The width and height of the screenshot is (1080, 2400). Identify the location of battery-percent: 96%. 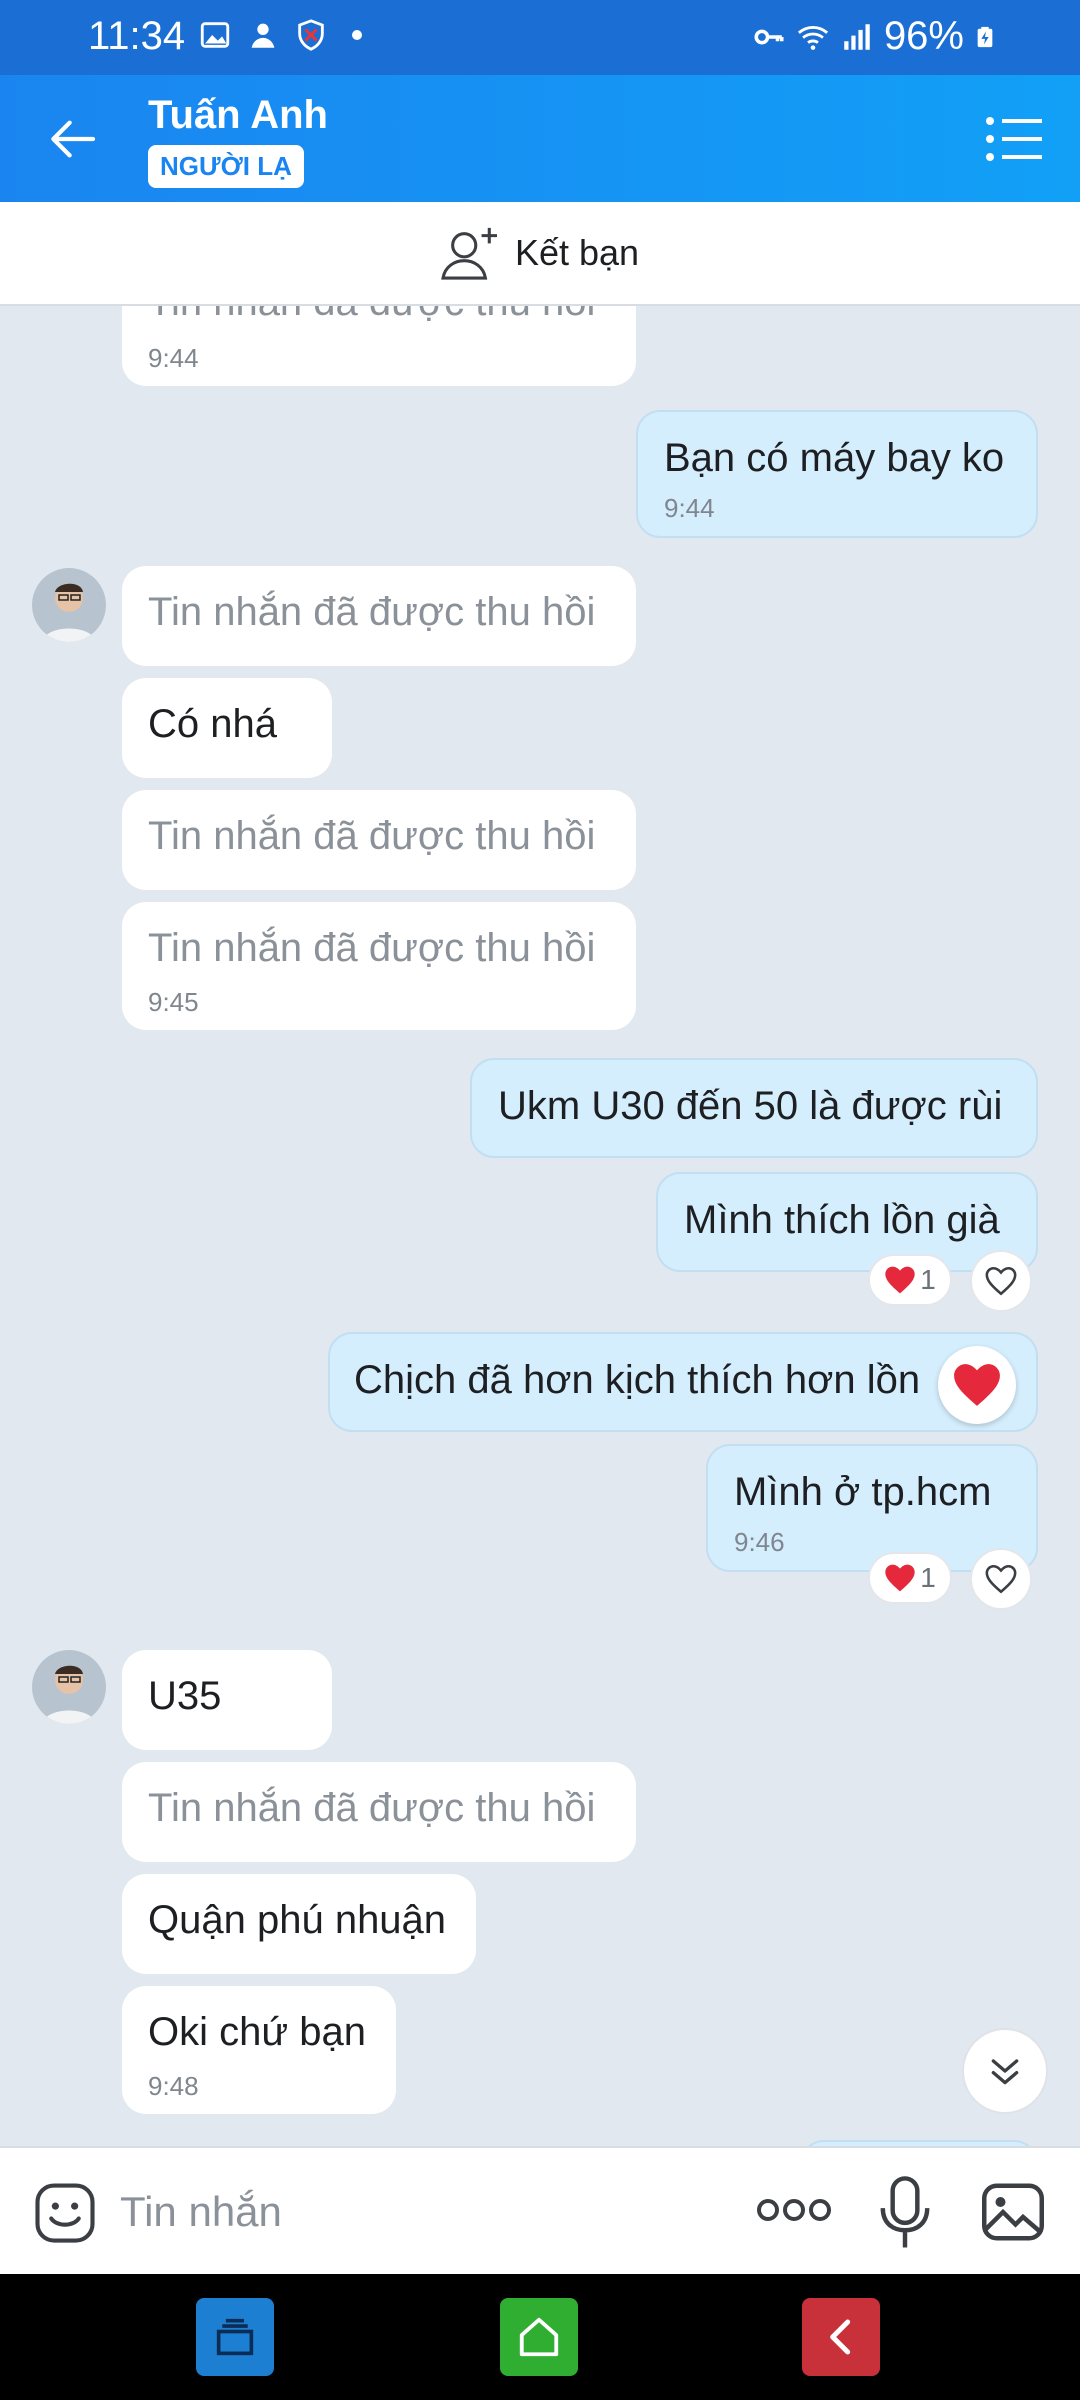
(923, 36).